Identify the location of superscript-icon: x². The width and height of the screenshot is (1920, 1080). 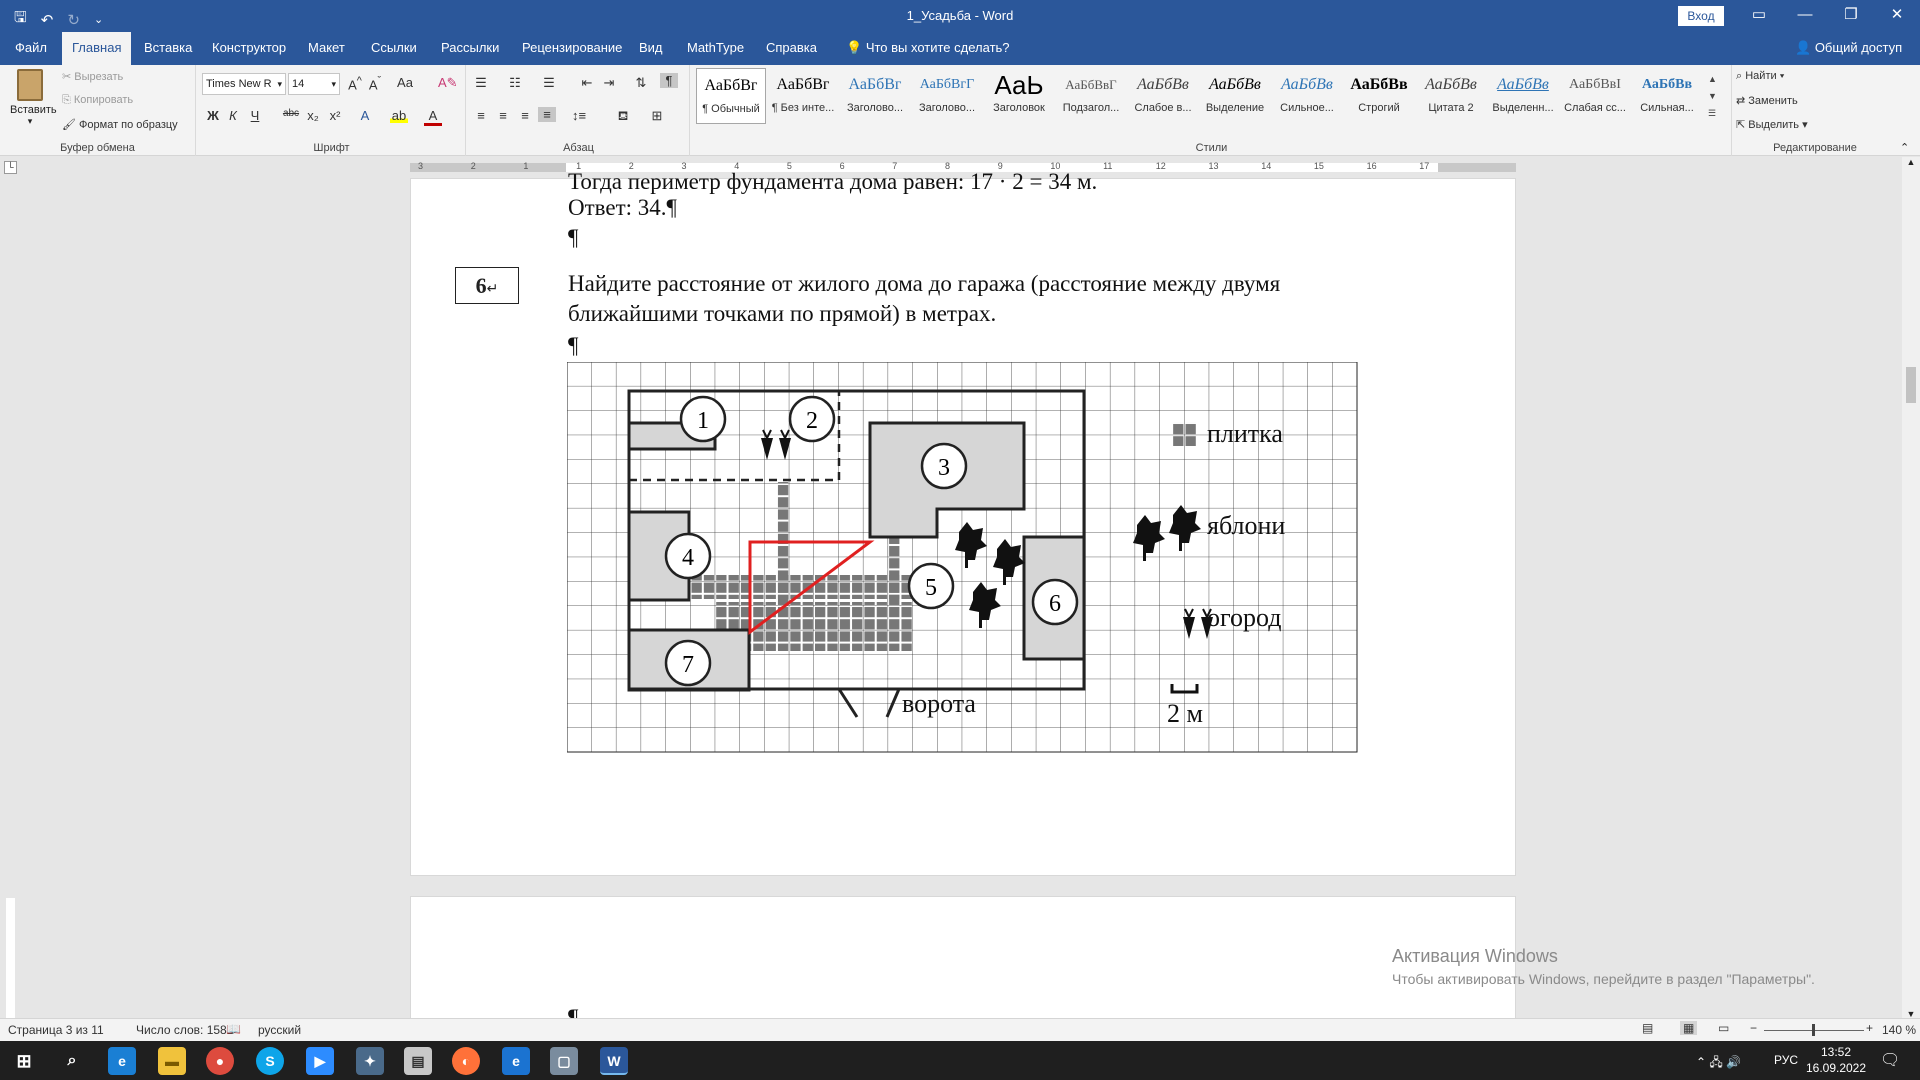
(335, 115).